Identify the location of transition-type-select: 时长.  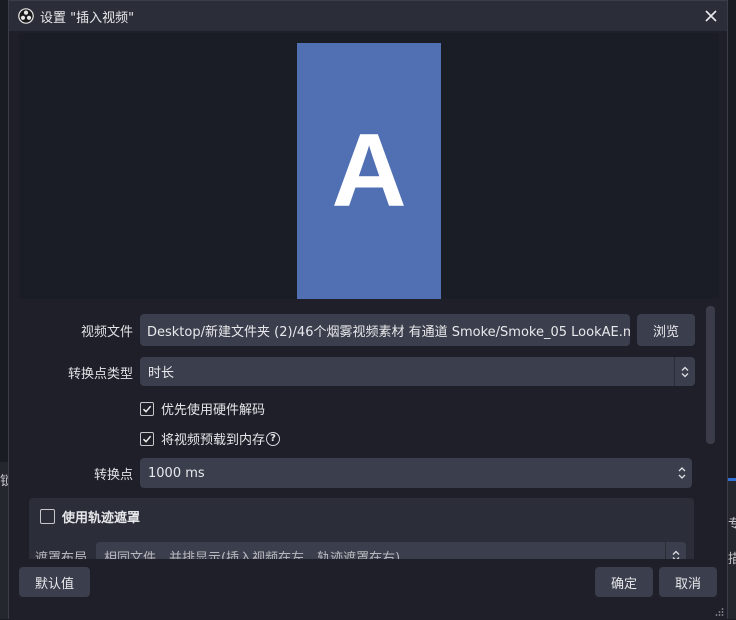
(417, 371).